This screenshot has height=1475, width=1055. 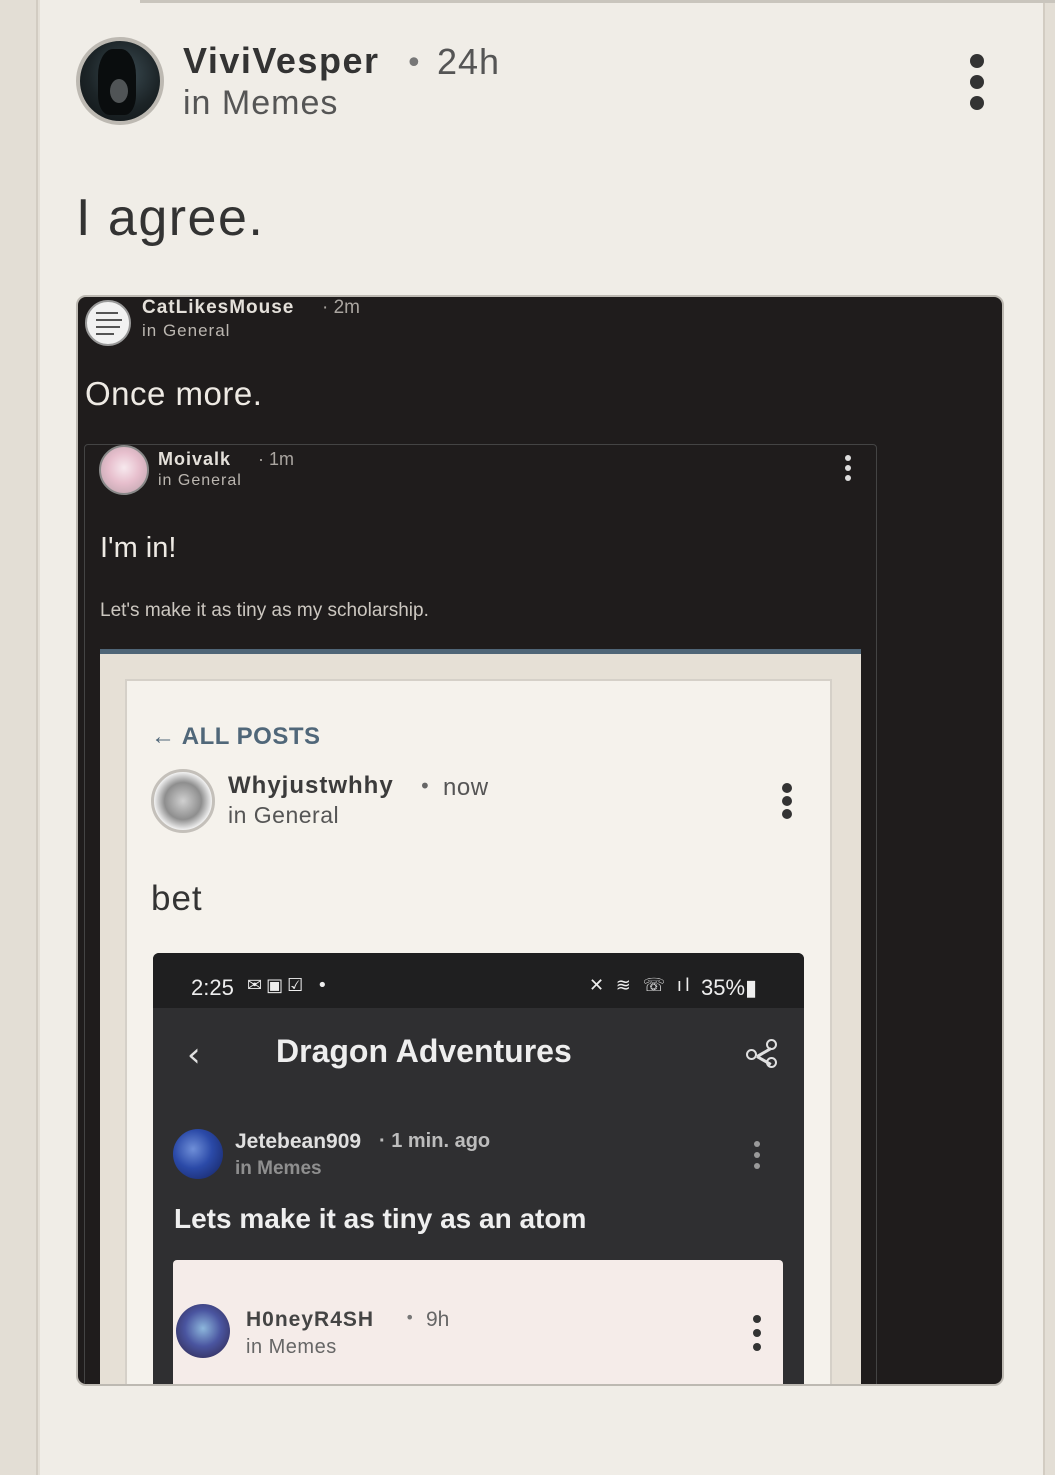 I want to click on left-gutter, so click(x=19, y=737).